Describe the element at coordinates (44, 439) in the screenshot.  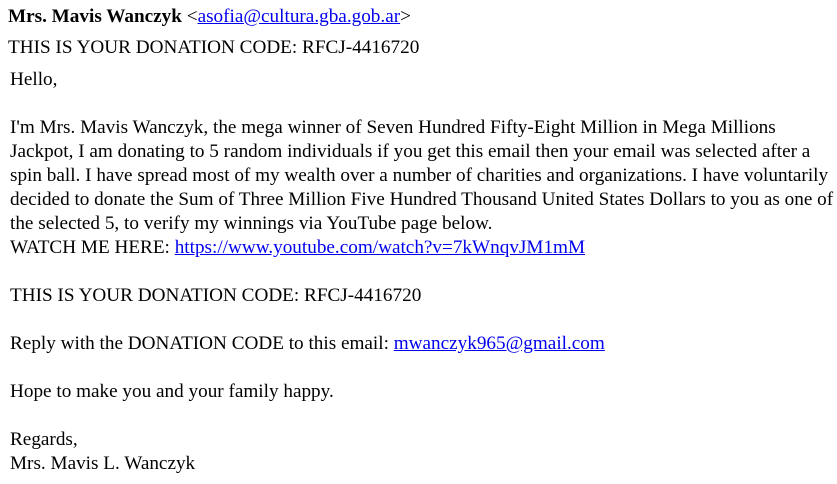
I see `regards-line: Regards,` at that location.